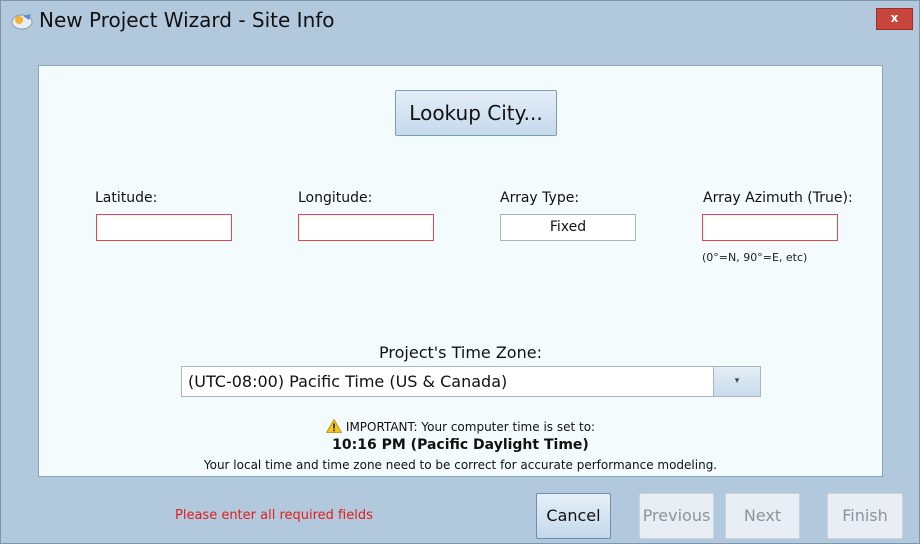  Describe the element at coordinates (366, 227) in the screenshot. I see `longitude-input` at that location.